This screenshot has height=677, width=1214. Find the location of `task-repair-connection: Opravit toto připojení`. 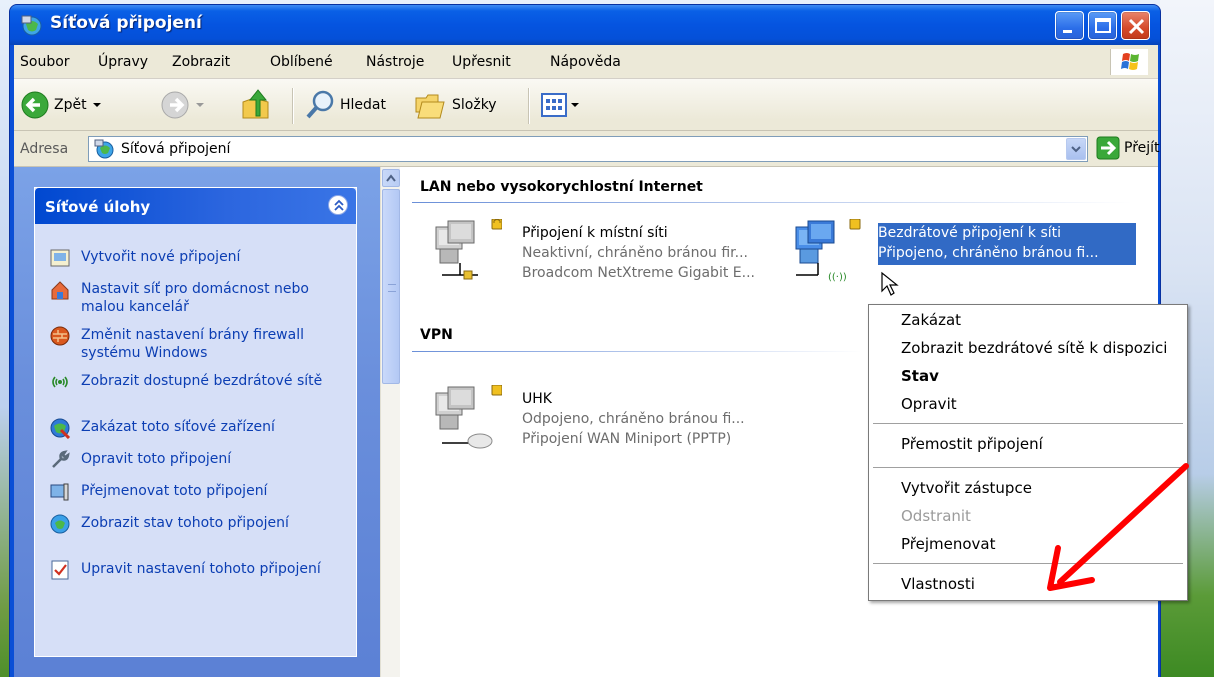

task-repair-connection: Opravit toto připojení is located at coordinates (192, 460).